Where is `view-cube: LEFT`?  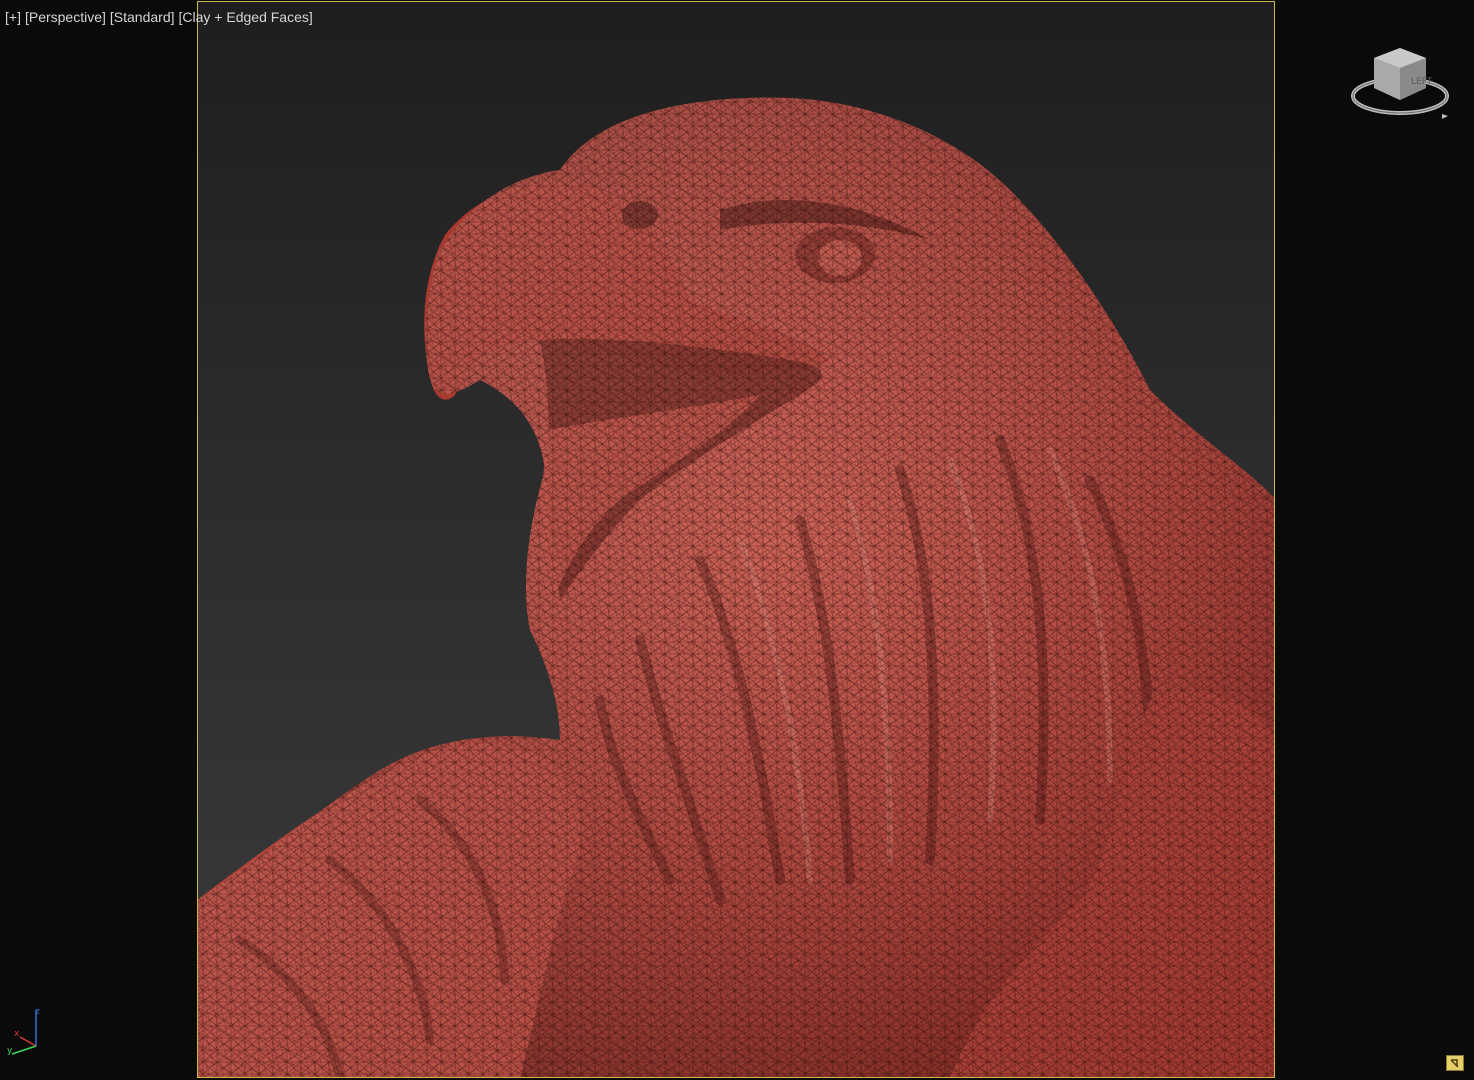
view-cube: LEFT is located at coordinates (1400, 85).